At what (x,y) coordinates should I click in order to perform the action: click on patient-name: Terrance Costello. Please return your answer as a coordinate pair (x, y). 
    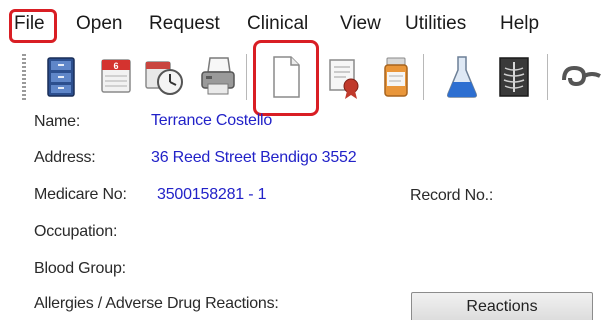
    Looking at the image, I should click on (212, 120).